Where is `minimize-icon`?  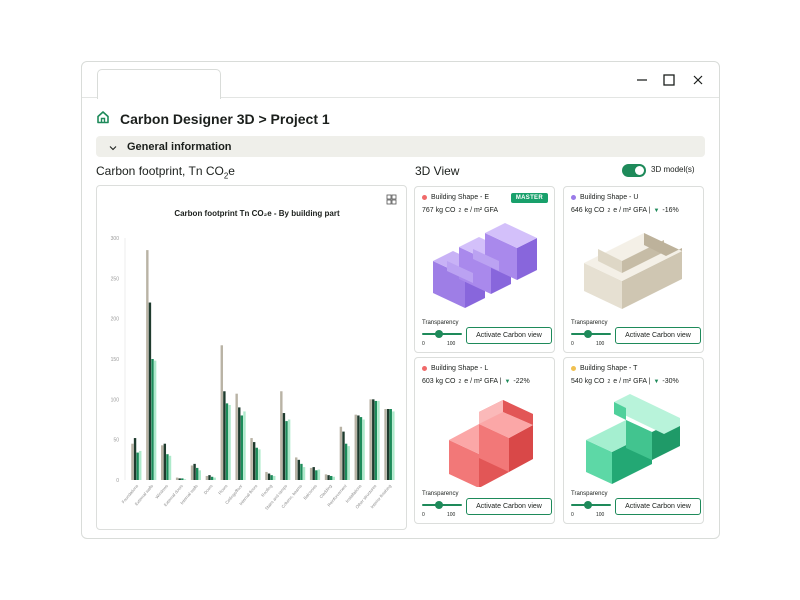
minimize-icon is located at coordinates (642, 80).